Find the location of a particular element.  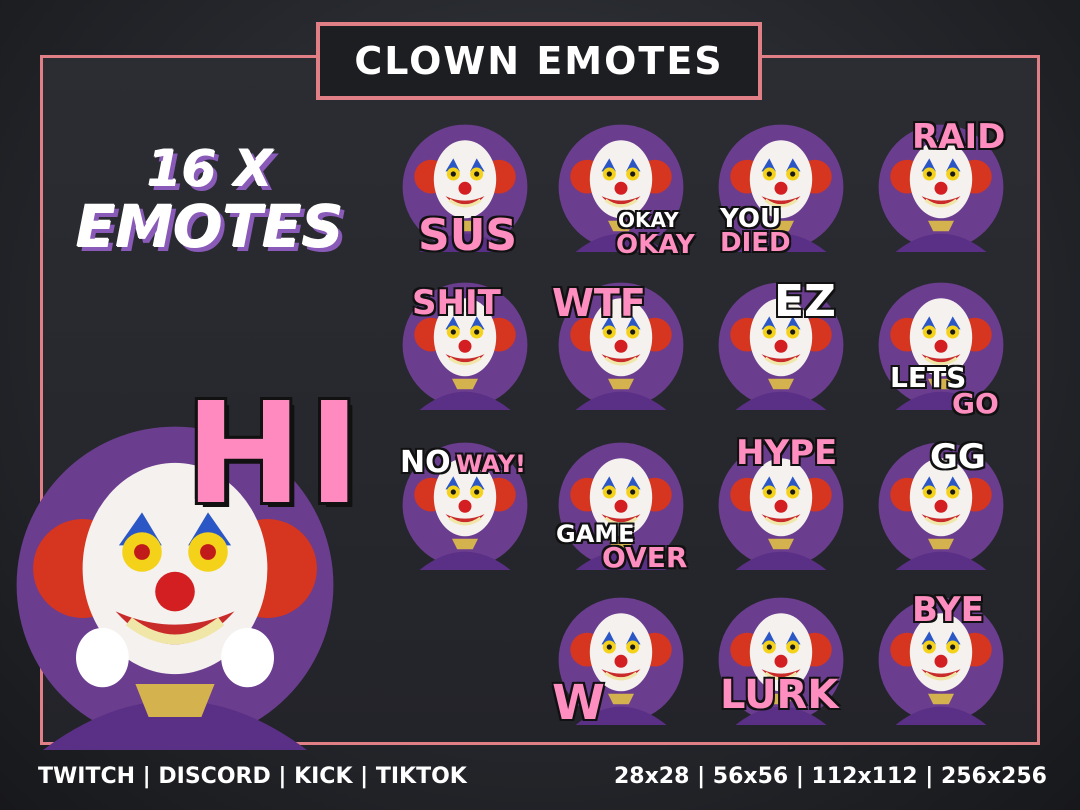

emote-label: SHIT is located at coordinates (456, 303).